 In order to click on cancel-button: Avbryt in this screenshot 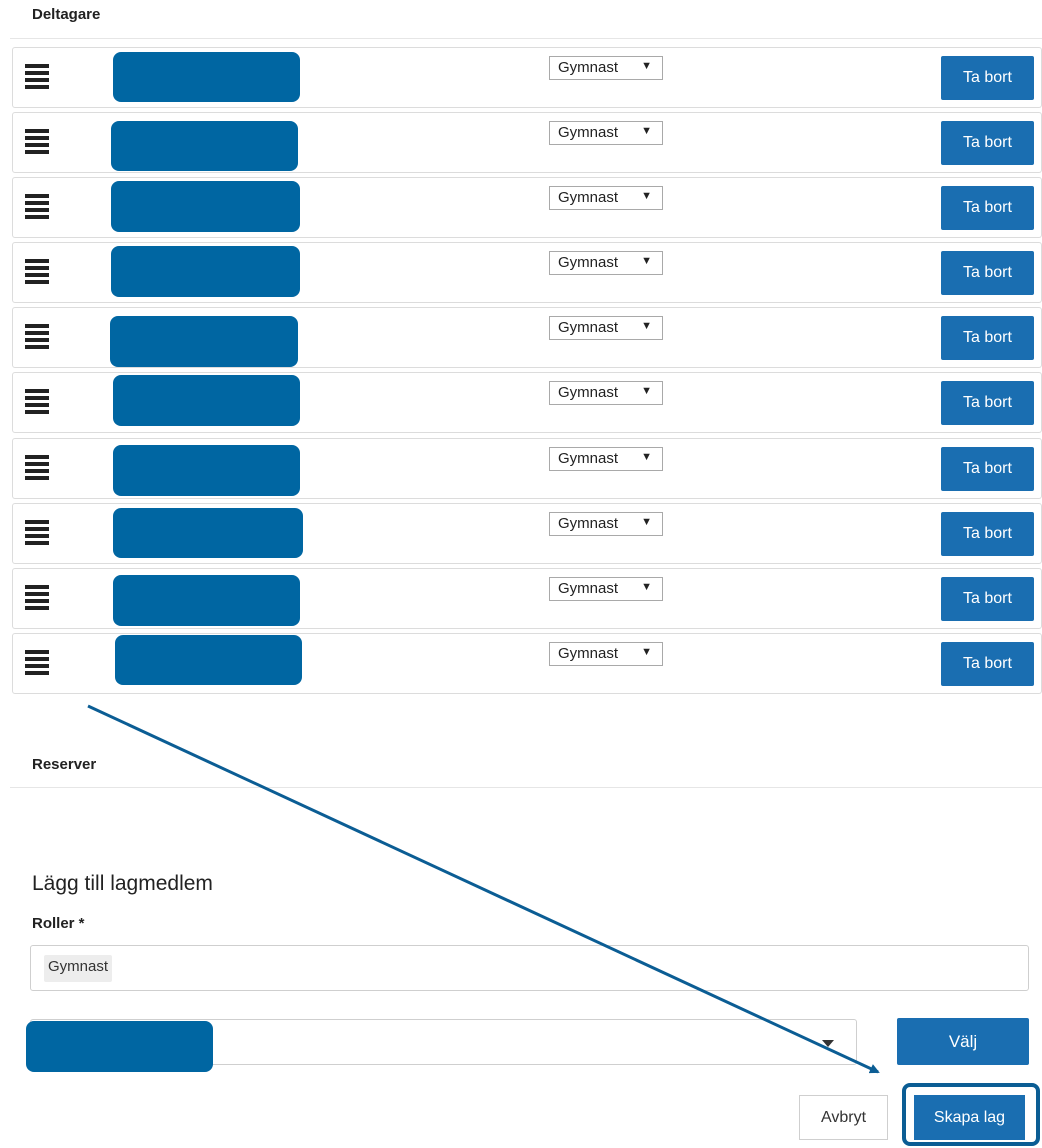, I will do `click(843, 1117)`.